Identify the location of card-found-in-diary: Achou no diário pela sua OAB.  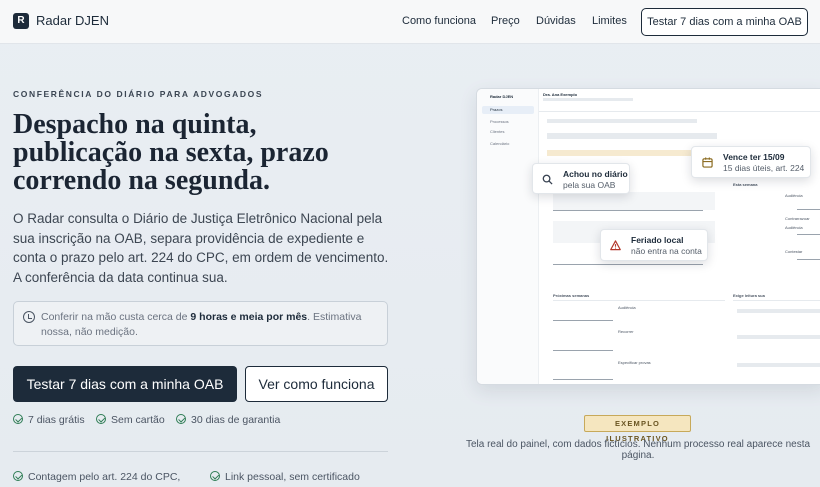
(581, 178).